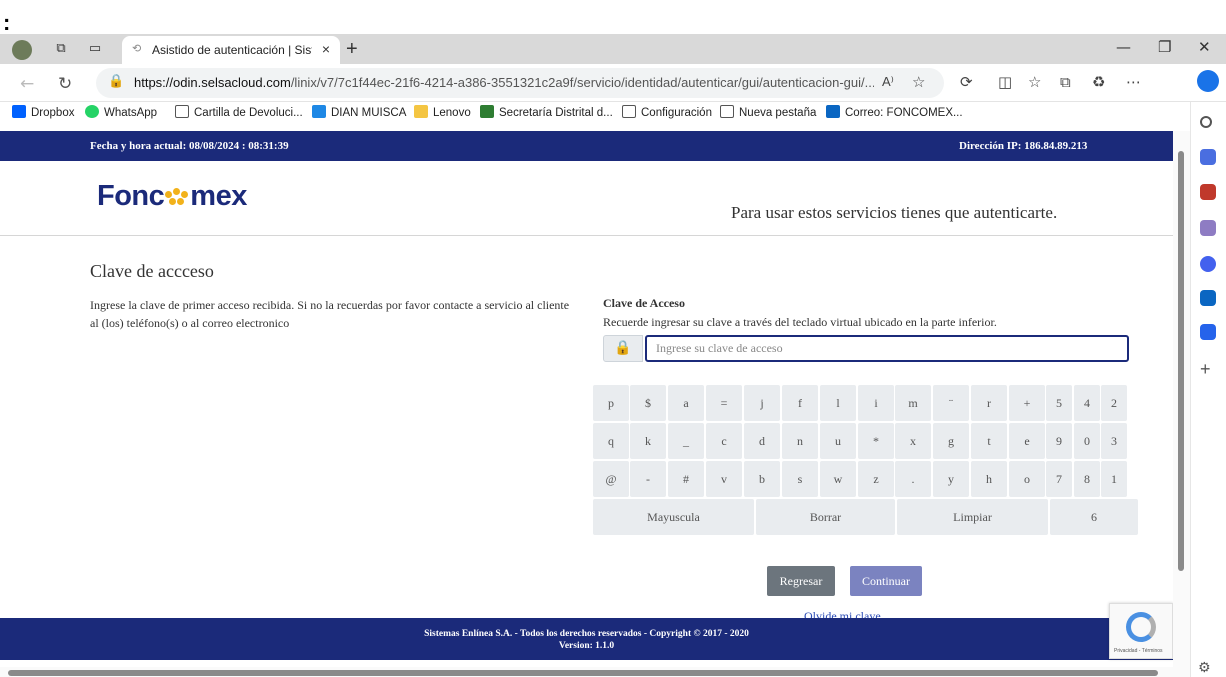 The width and height of the screenshot is (1226, 677). I want to click on collections-icon: ⧉, so click(1065, 82).